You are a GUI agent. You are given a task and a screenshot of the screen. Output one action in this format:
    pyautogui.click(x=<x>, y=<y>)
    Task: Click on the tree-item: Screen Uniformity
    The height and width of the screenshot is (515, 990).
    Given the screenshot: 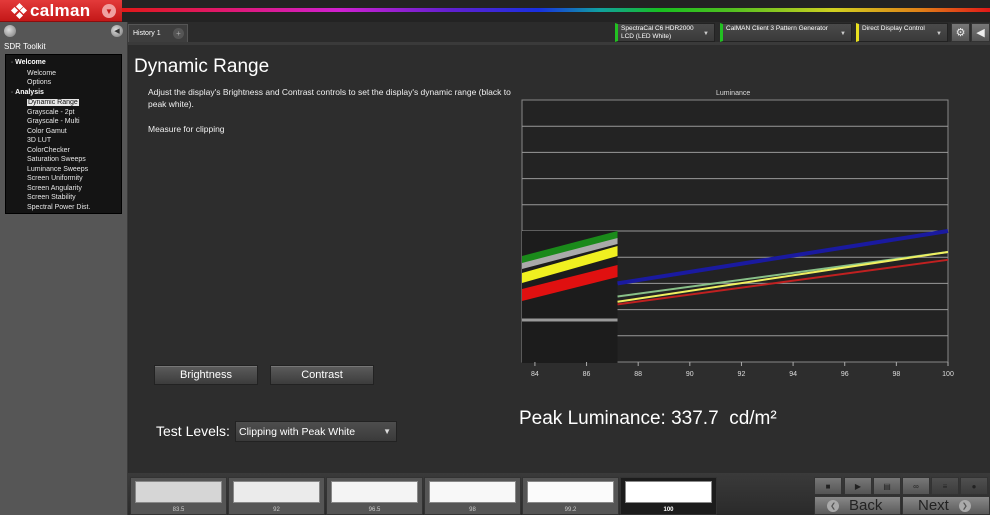 What is the action you would take?
    pyautogui.click(x=63, y=179)
    